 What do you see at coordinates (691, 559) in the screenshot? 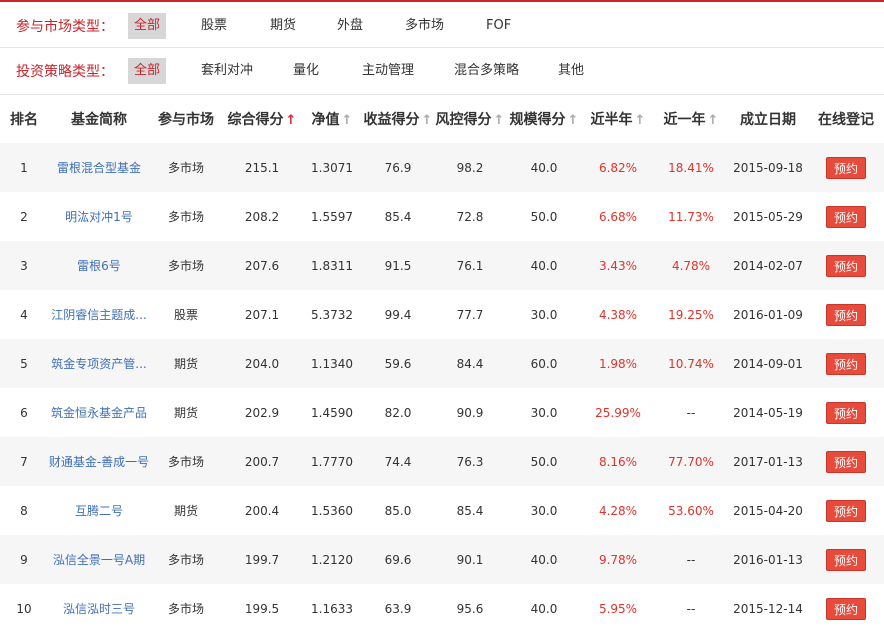
I see `cell-one-year: --` at bounding box center [691, 559].